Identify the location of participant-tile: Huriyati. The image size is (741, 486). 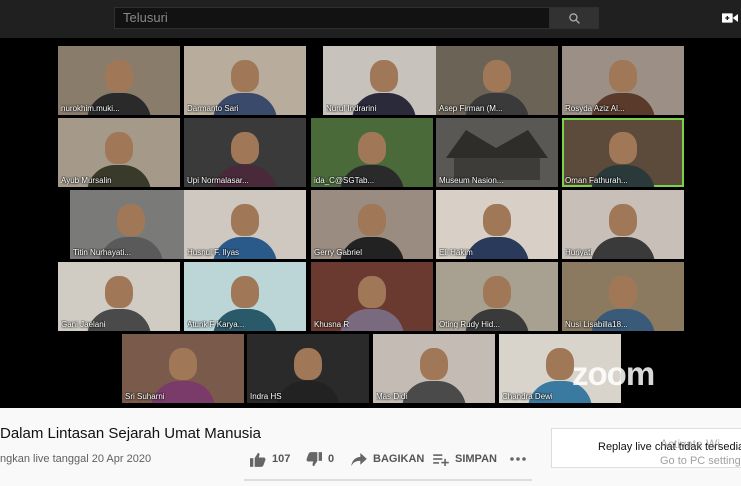
(623, 224).